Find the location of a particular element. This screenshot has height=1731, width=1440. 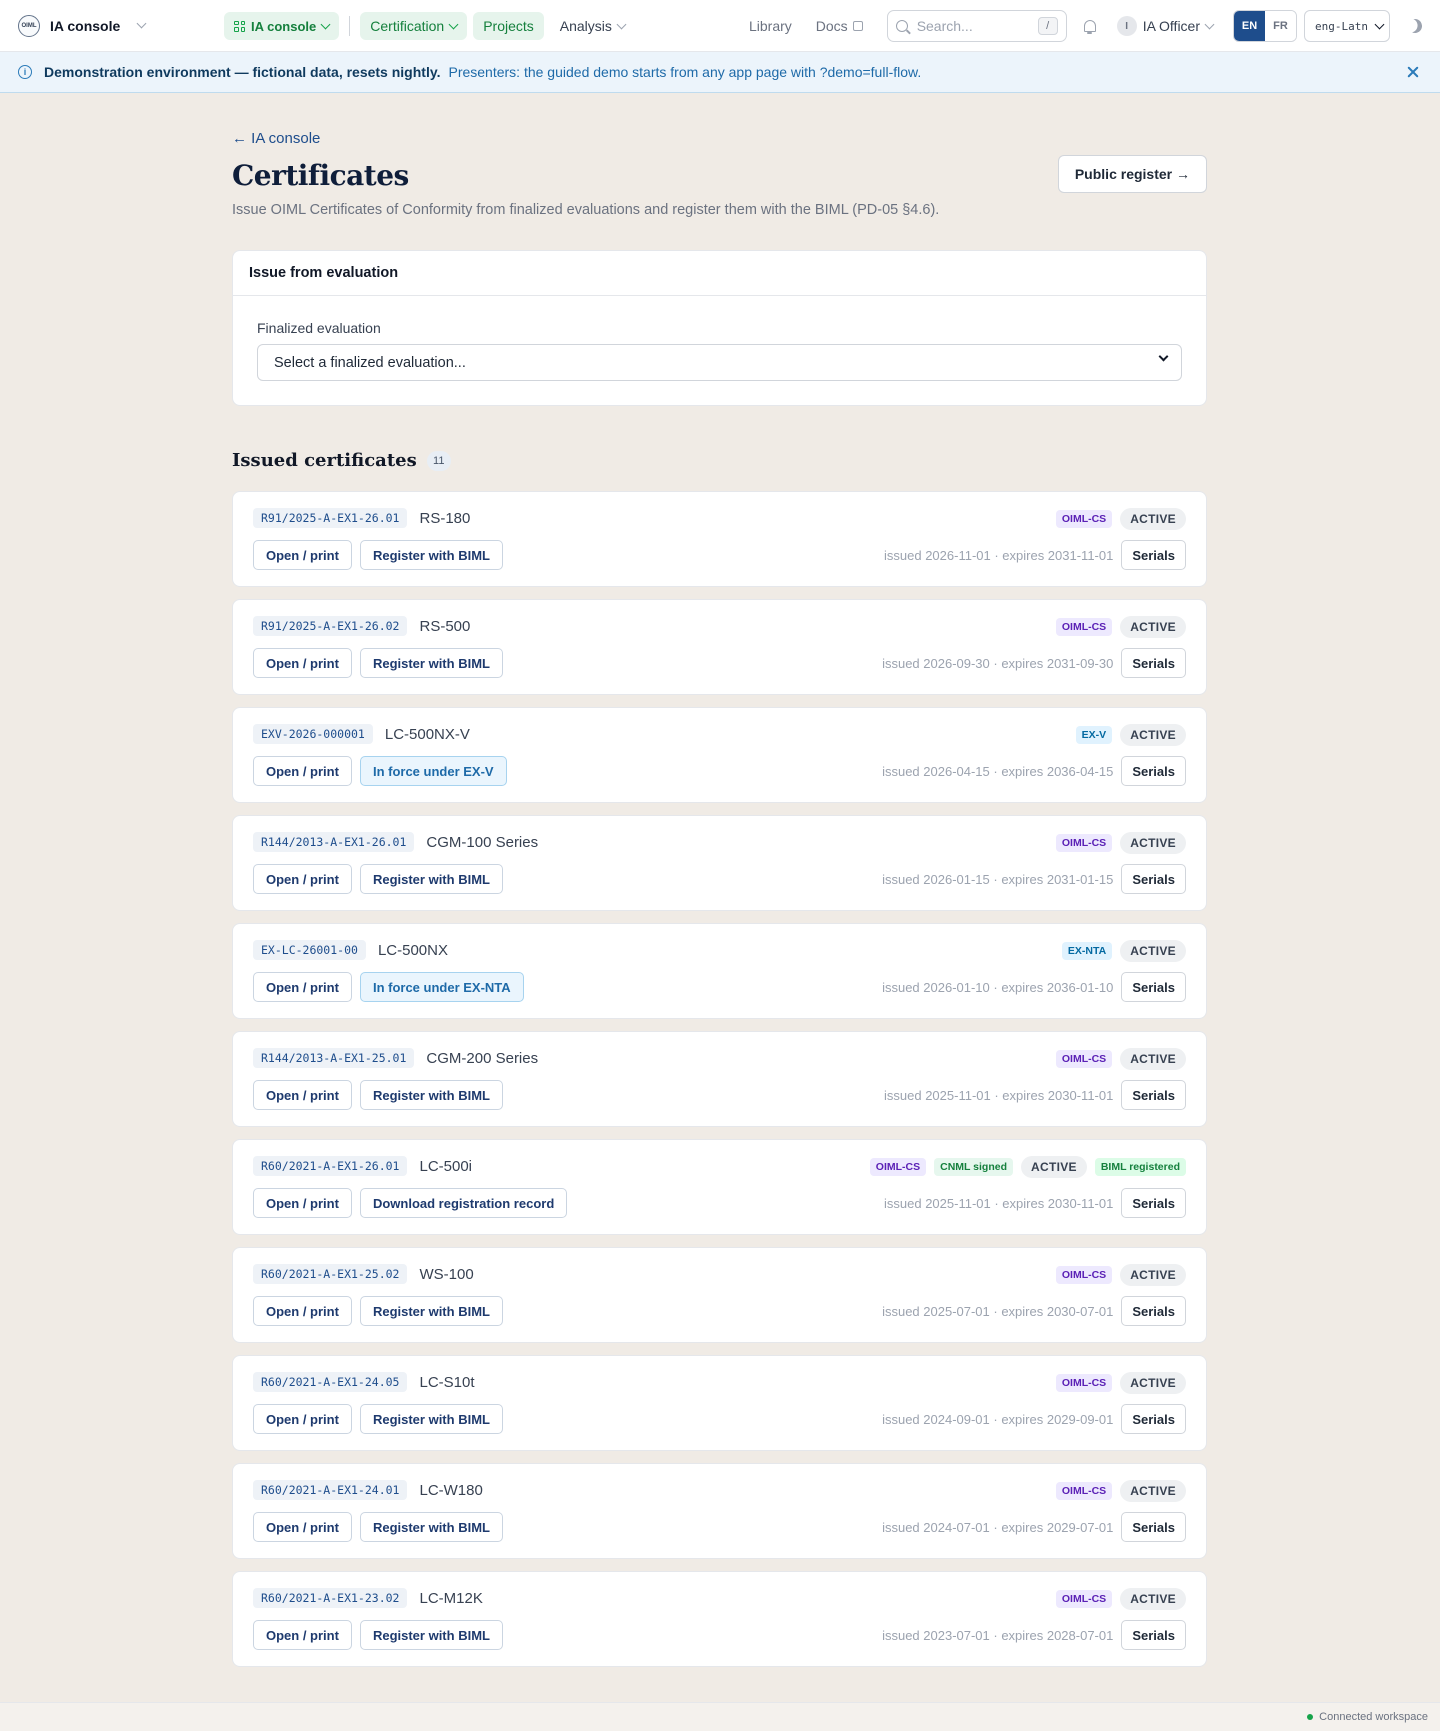

public-register-button: Public register → is located at coordinates (1132, 174).